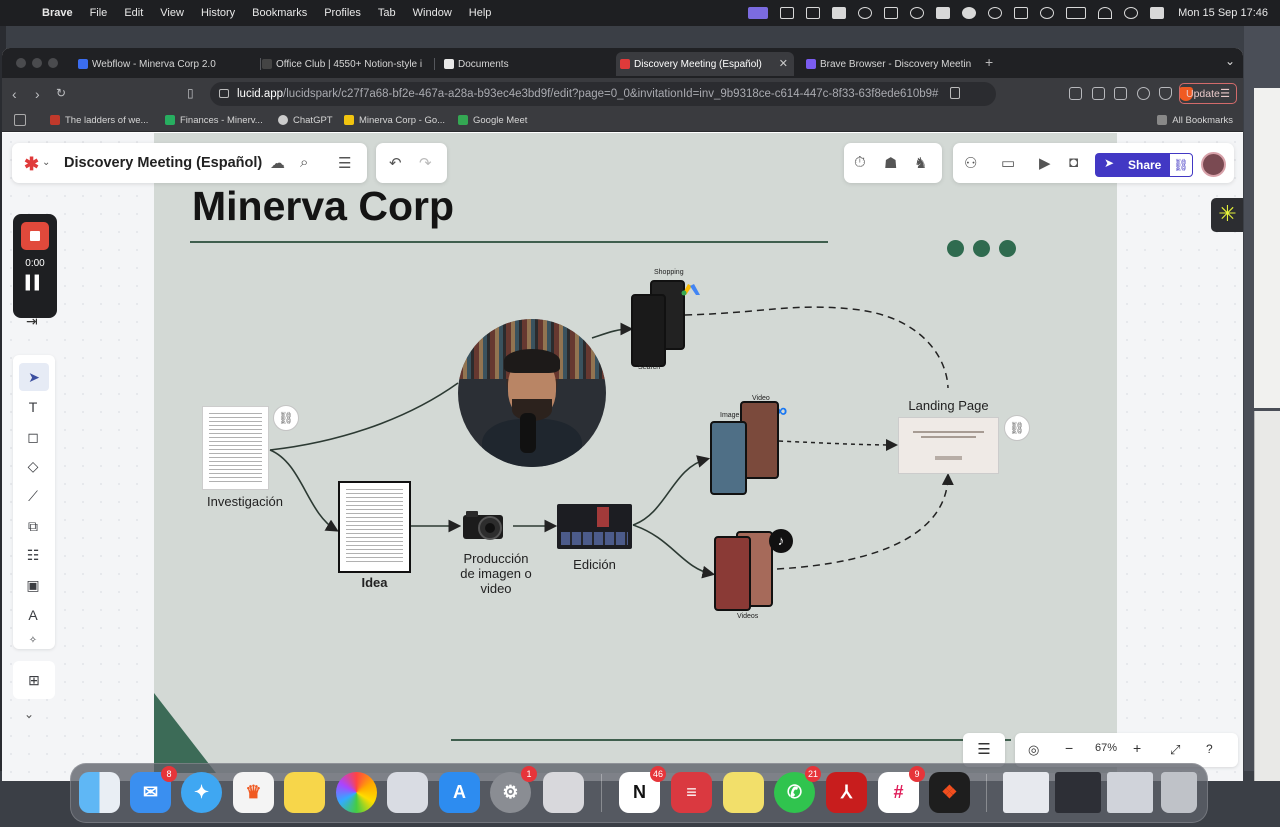 The width and height of the screenshot is (1280, 827). Describe the element at coordinates (164, 64) in the screenshot. I see `tab-webflow: Webflow - Minerva Corp 2.0` at that location.